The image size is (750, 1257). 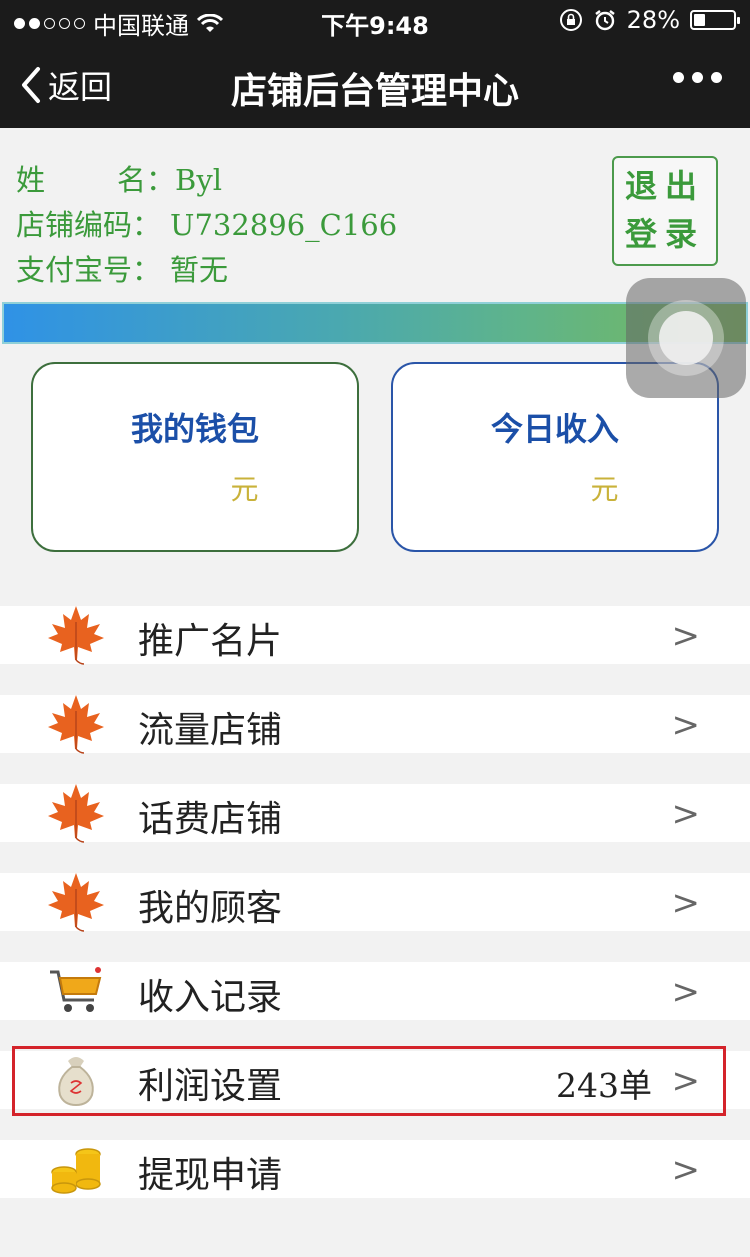 What do you see at coordinates (210, 908) in the screenshot?
I see `menu-item-label: 我的顾客` at bounding box center [210, 908].